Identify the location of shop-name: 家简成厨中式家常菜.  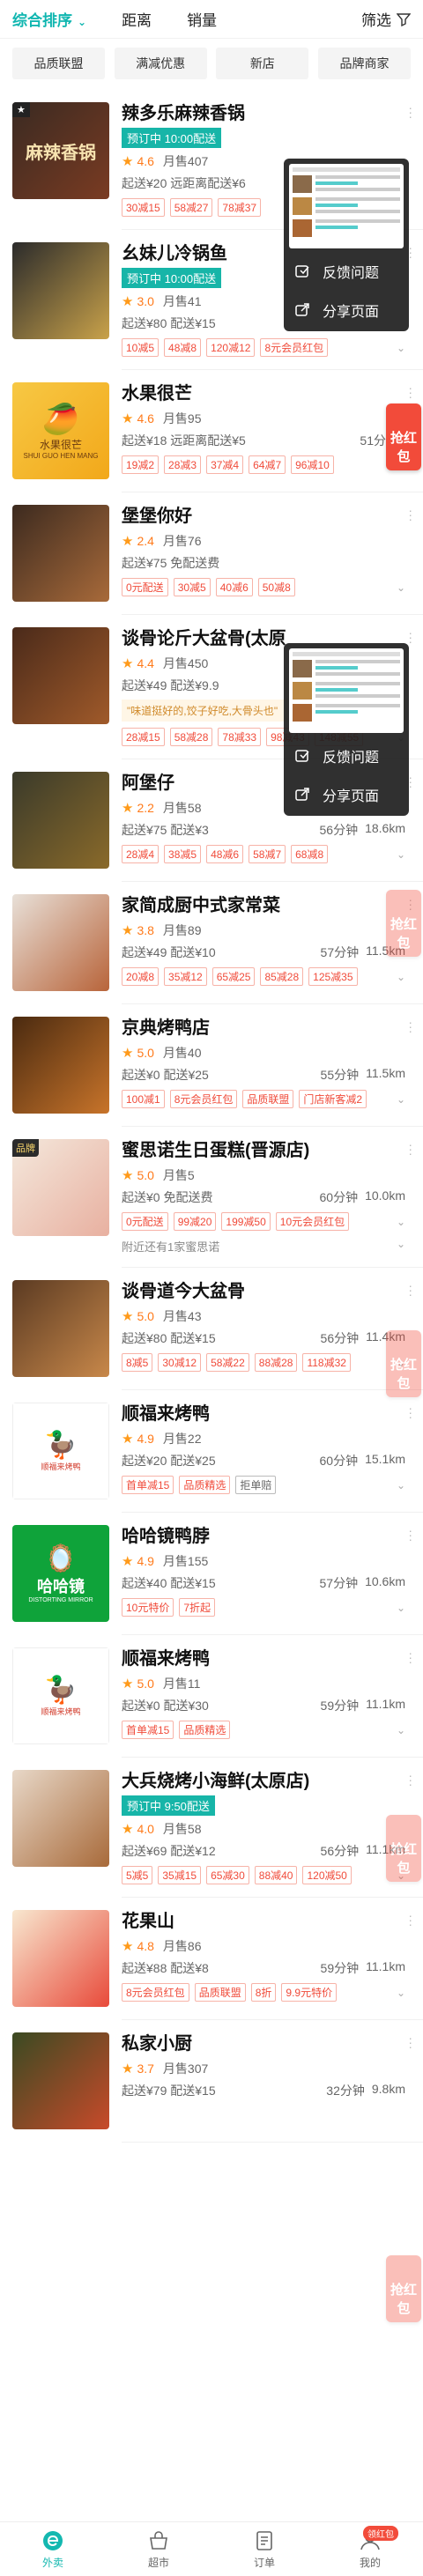
(201, 906).